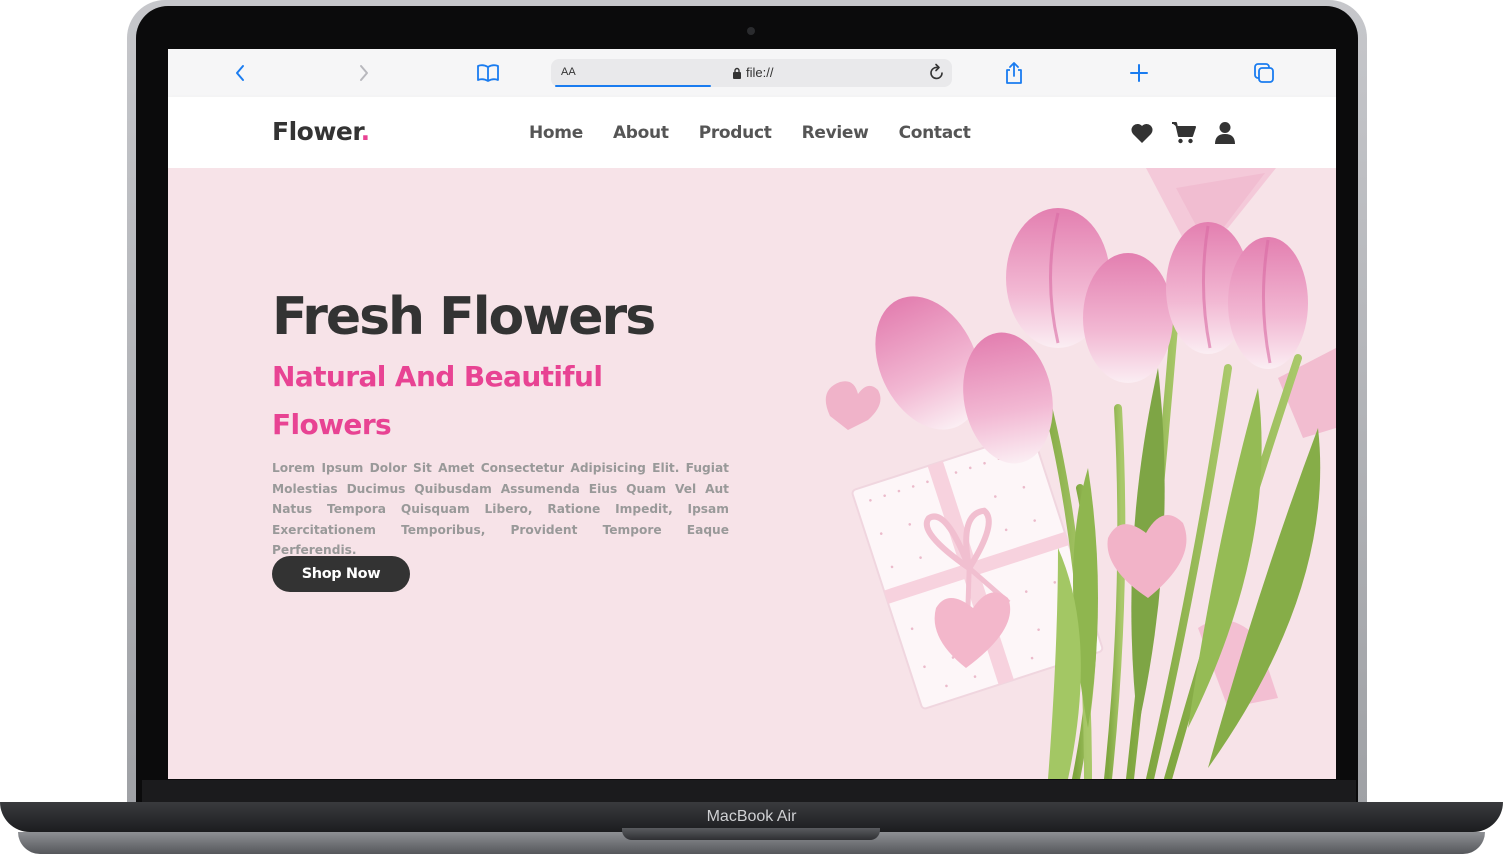 Image resolution: width=1503 pixels, height=864 pixels. What do you see at coordinates (341, 574) in the screenshot?
I see `shop-now-button: Shop Now` at bounding box center [341, 574].